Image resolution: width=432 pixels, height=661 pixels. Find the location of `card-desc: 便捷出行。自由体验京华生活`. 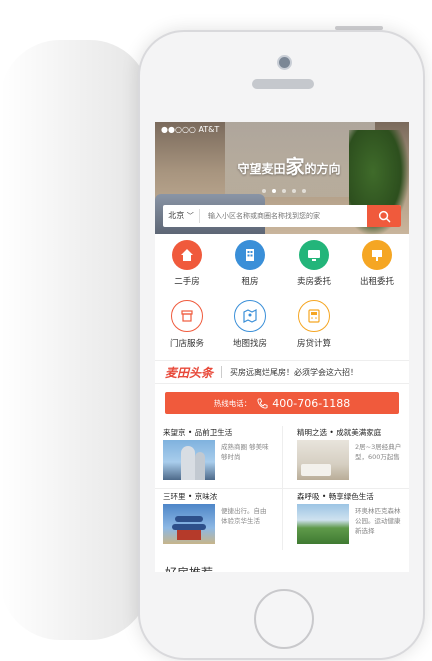

card-desc: 便捷出行。自由体验京华生活 is located at coordinates (244, 516).